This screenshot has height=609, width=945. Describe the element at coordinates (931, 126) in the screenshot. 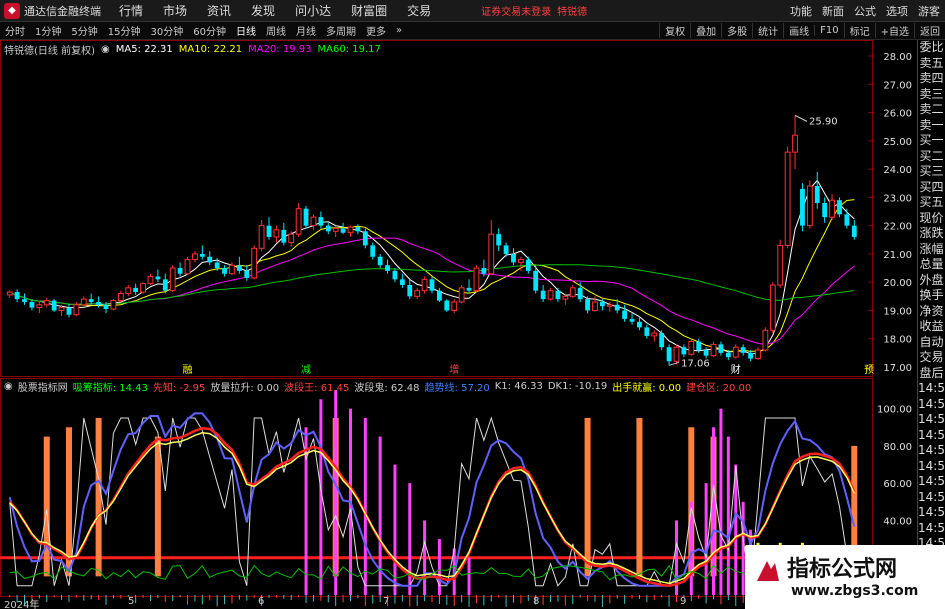

I see `quote-label-5: 卖一` at that location.